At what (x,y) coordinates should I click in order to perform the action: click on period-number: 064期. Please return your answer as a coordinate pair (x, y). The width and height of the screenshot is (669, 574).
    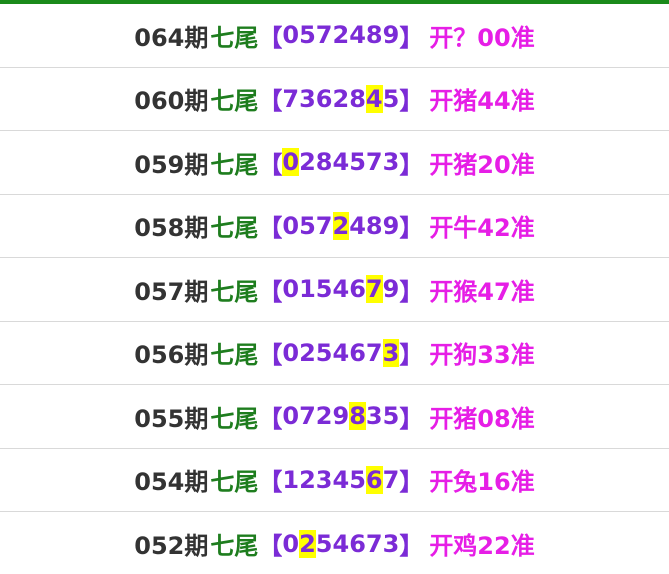
    Looking at the image, I should click on (171, 37).